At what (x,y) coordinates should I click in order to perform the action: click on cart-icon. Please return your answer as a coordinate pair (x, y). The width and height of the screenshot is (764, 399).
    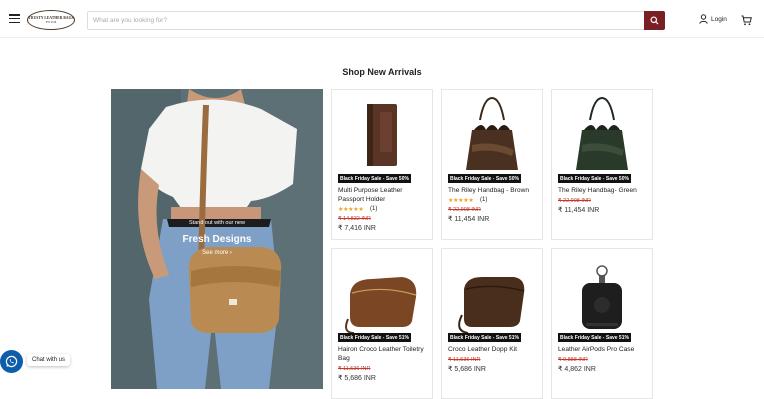
    Looking at the image, I should click on (746, 20).